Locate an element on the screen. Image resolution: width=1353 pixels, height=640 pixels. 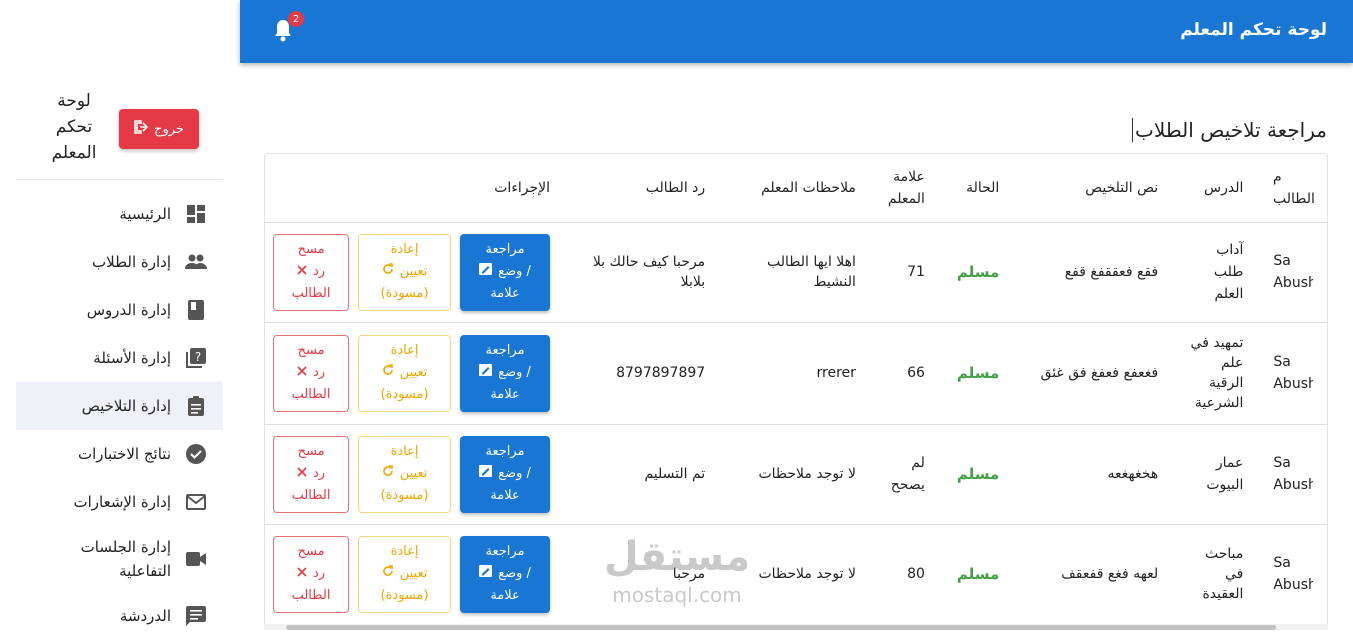
column-header-summary: نص التلخيص is located at coordinates (1095, 188).